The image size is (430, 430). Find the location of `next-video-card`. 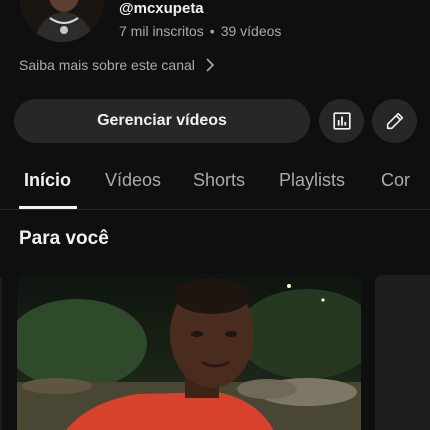

next-video-card is located at coordinates (402, 352).